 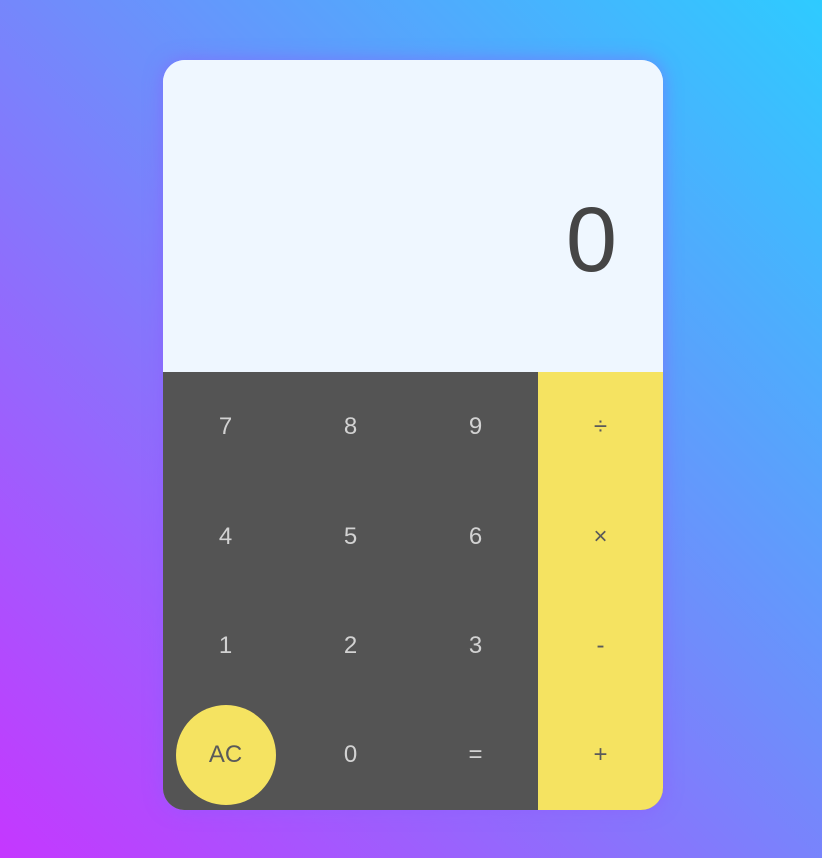 I want to click on subtract-button: -, so click(x=600, y=645).